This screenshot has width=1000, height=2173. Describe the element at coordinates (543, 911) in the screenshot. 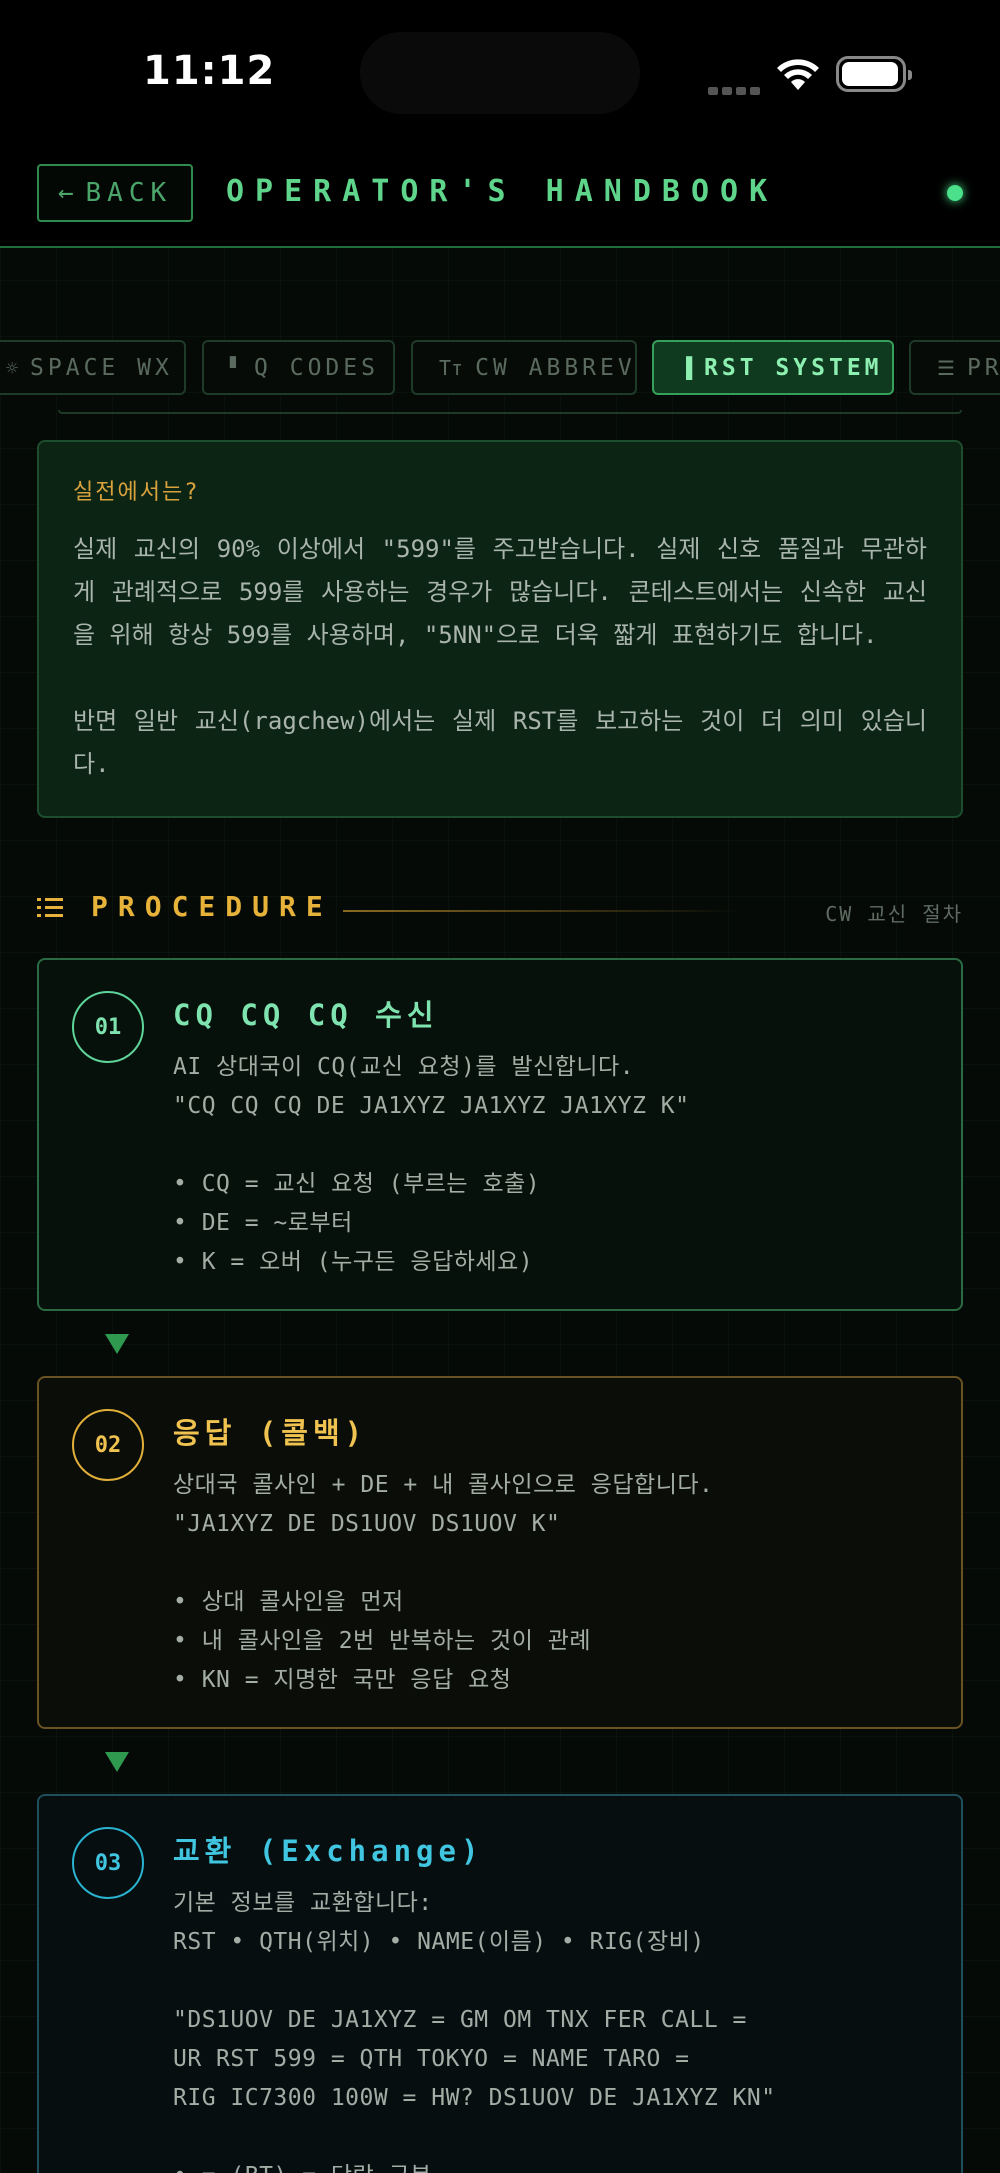

I see `section-divider` at that location.